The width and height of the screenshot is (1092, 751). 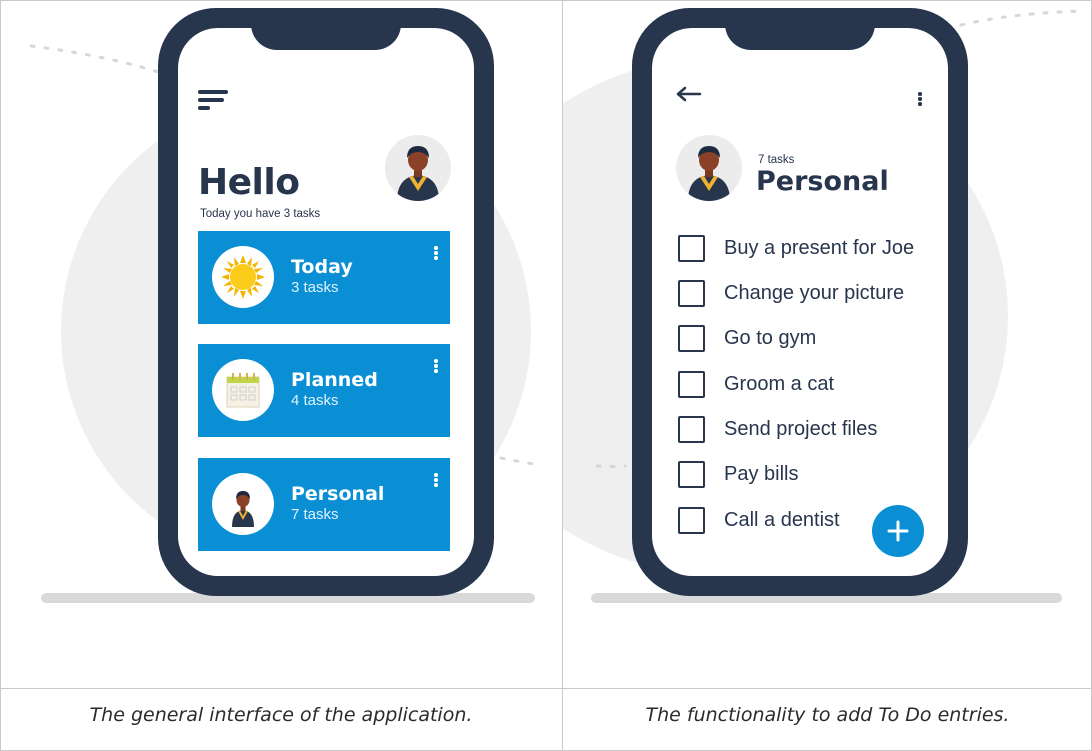 I want to click on card-task-count: 3 tasks, so click(x=315, y=287).